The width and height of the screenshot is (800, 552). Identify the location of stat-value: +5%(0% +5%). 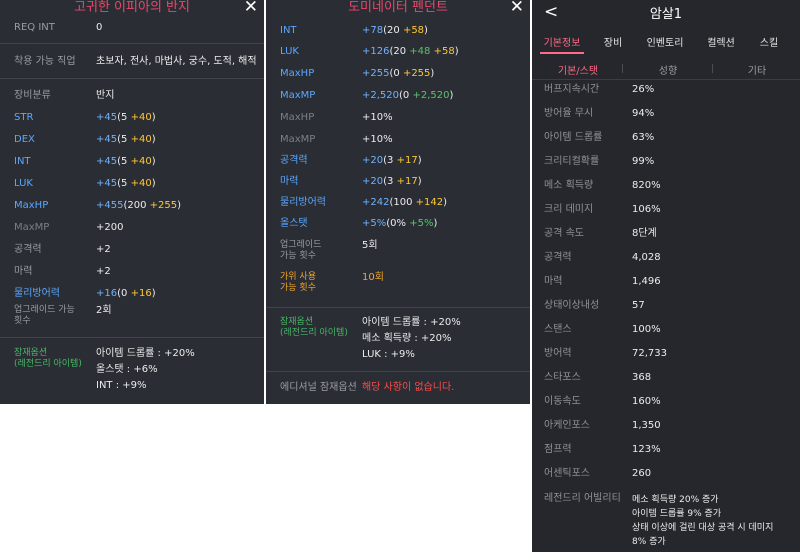
(400, 223).